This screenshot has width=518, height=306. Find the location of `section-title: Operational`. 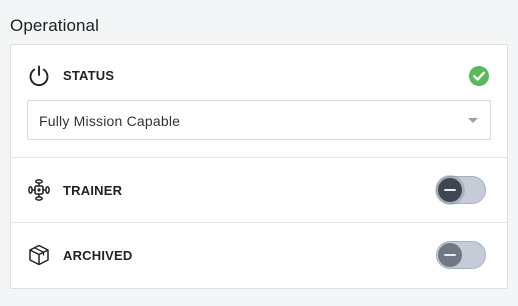

section-title: Operational is located at coordinates (54, 25).